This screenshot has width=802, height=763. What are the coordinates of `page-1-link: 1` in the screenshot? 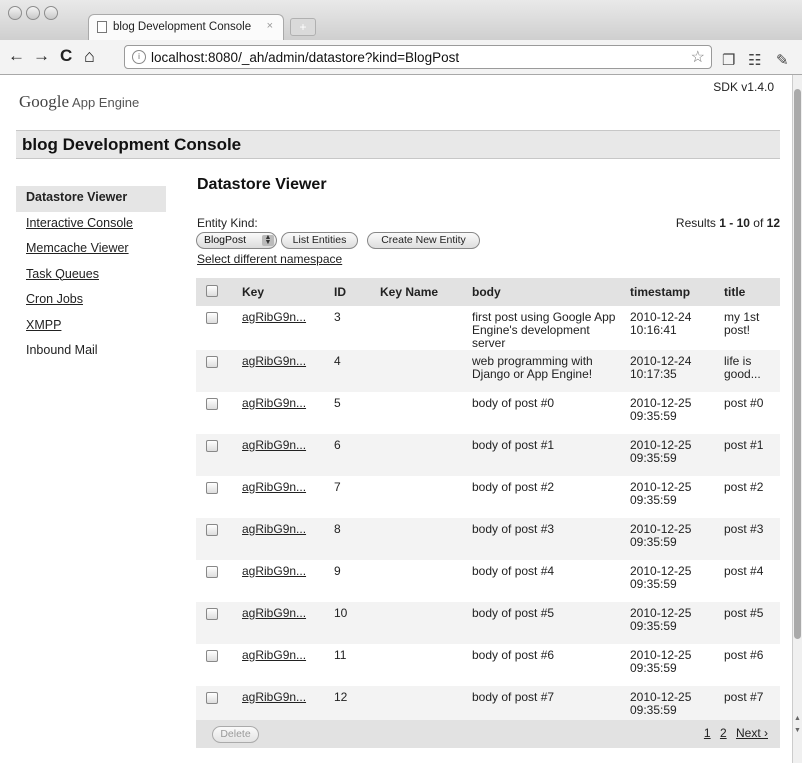 It's located at (707, 733).